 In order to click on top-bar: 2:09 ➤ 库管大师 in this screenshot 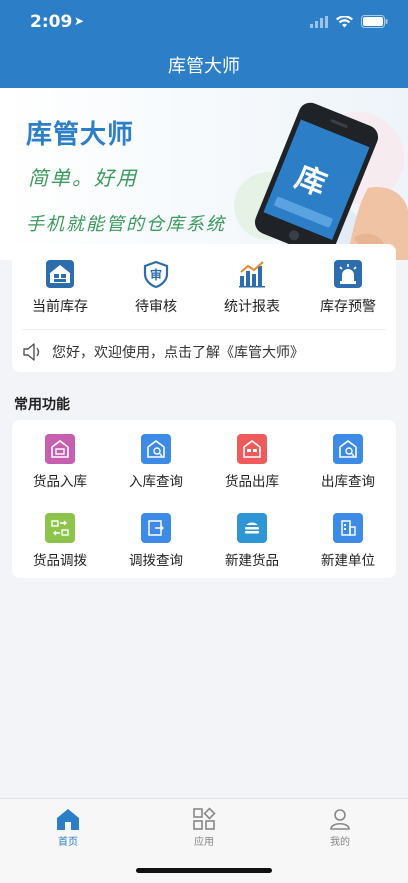, I will do `click(204, 44)`.